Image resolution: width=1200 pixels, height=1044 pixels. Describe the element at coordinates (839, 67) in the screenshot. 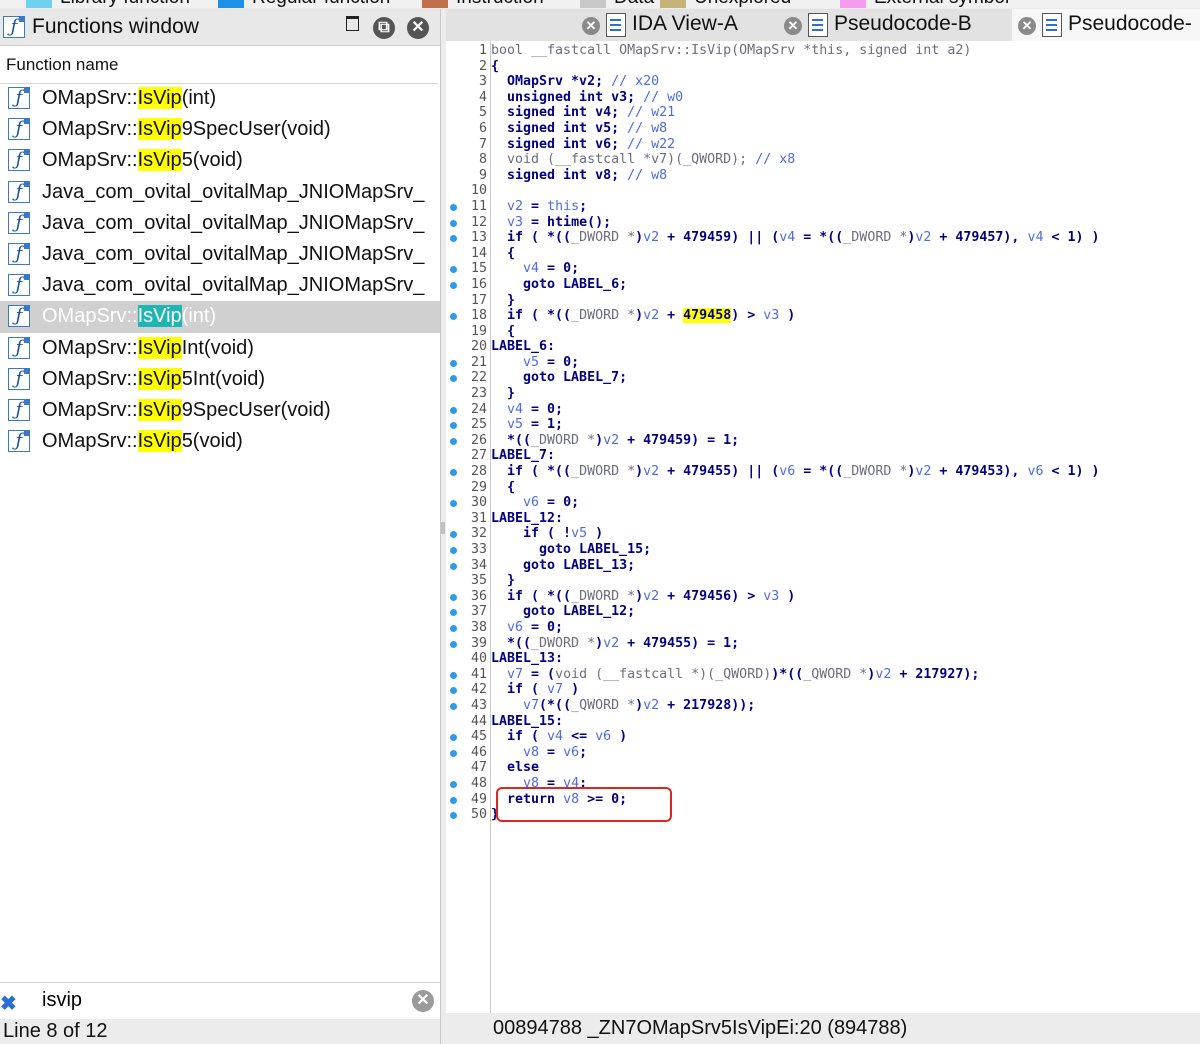

I see `code-line: 2{` at that location.